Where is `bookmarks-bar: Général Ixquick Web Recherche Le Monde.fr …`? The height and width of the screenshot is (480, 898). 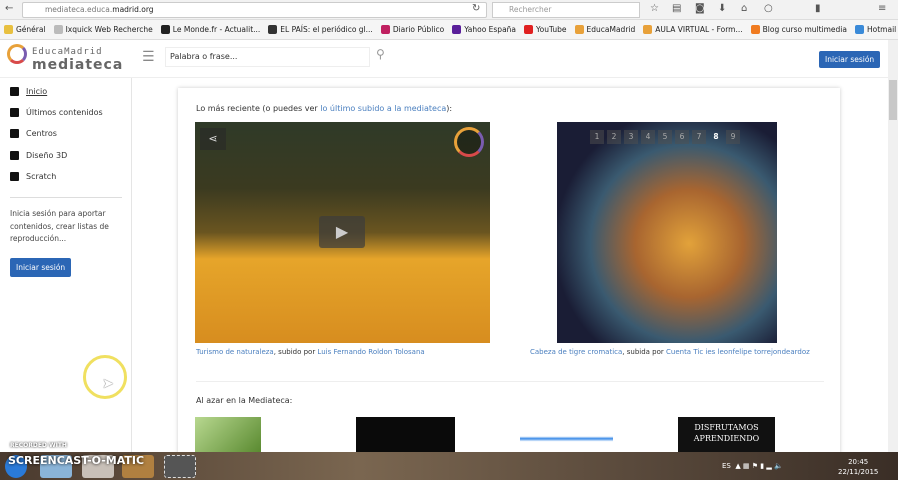
bookmarks-bar: Général Ixquick Web Recherche Le Monde.fr … is located at coordinates (449, 30).